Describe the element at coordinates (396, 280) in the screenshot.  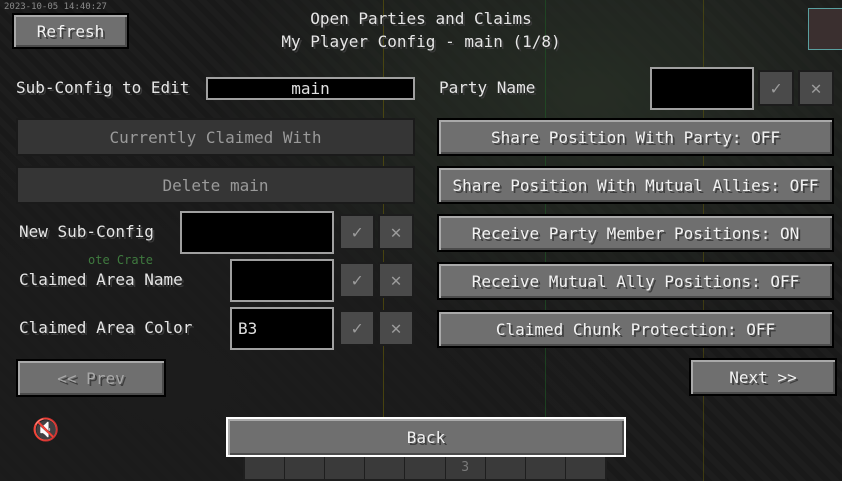
I see `claimed-area-name-cancel-icon: ✕` at that location.